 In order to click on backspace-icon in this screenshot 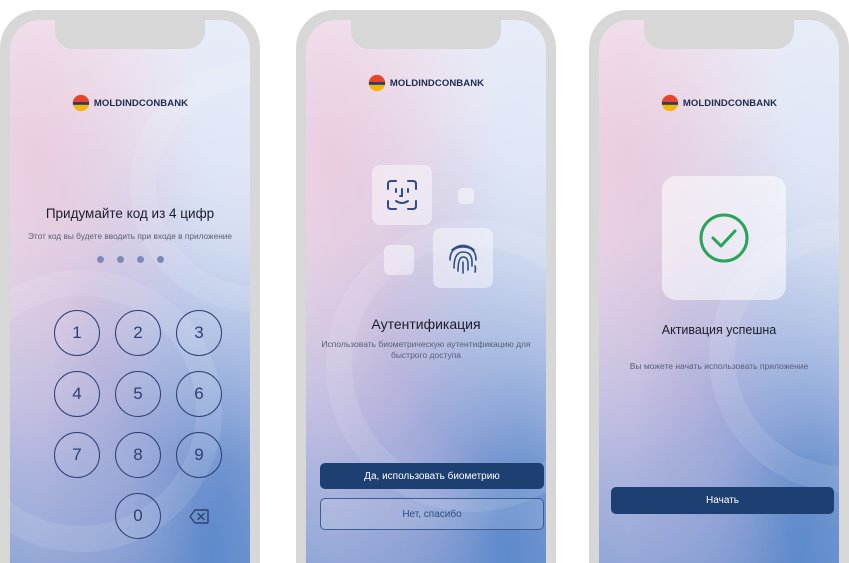, I will do `click(199, 516)`.